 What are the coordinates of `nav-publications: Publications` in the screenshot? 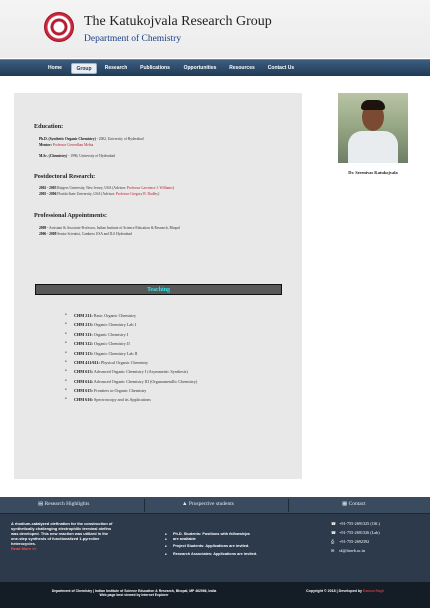 It's located at (155, 68).